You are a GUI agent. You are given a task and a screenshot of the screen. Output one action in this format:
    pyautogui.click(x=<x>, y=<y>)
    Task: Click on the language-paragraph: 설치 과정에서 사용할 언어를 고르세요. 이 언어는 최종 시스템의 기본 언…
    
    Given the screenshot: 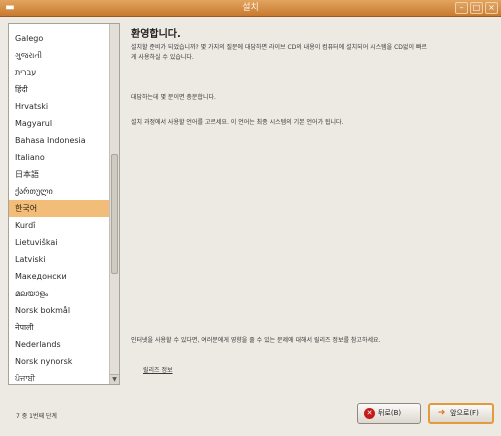 What is the action you would take?
    pyautogui.click(x=237, y=122)
    